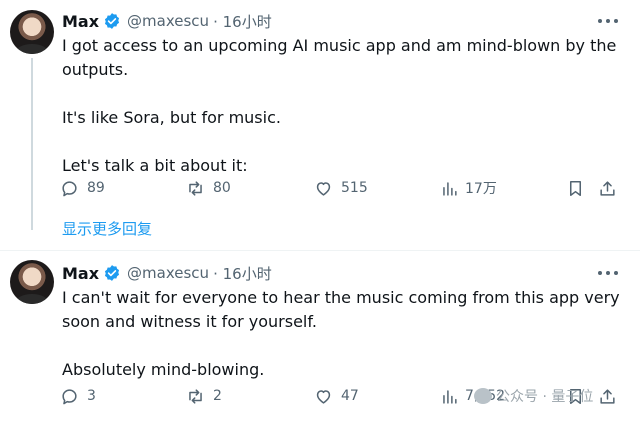 The height and width of the screenshot is (422, 640). What do you see at coordinates (204, 396) in the screenshot?
I see `repost-button: 2` at bounding box center [204, 396].